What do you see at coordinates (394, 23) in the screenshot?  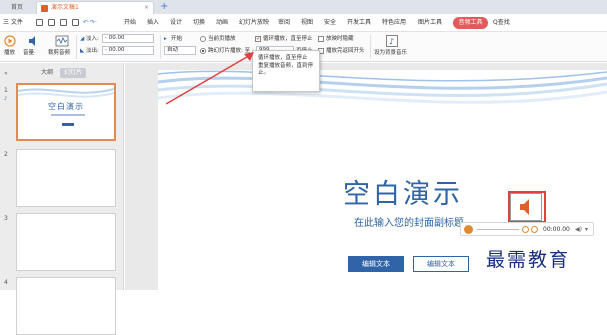 I see `menu-special-apps: 特色应用` at bounding box center [394, 23].